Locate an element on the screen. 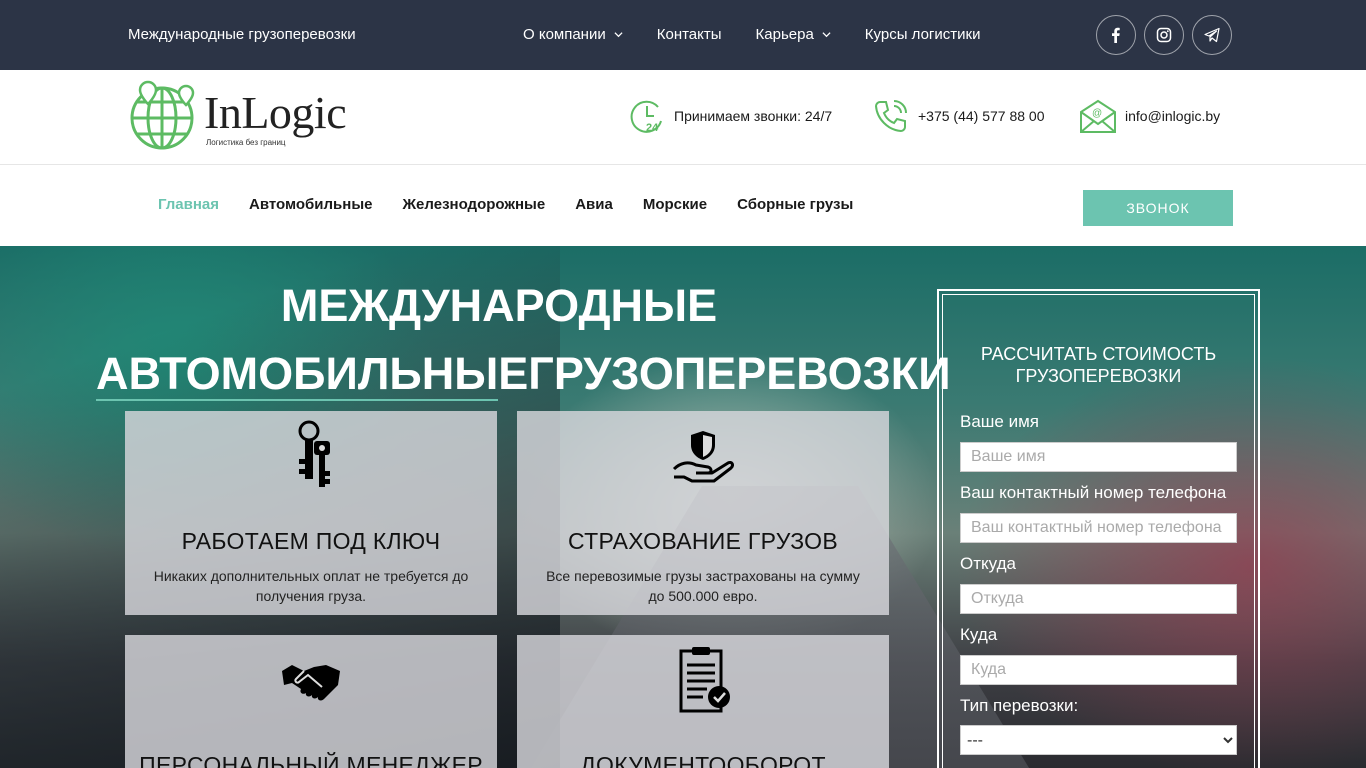 This screenshot has width=1366, height=768. phone-input is located at coordinates (1098, 528).